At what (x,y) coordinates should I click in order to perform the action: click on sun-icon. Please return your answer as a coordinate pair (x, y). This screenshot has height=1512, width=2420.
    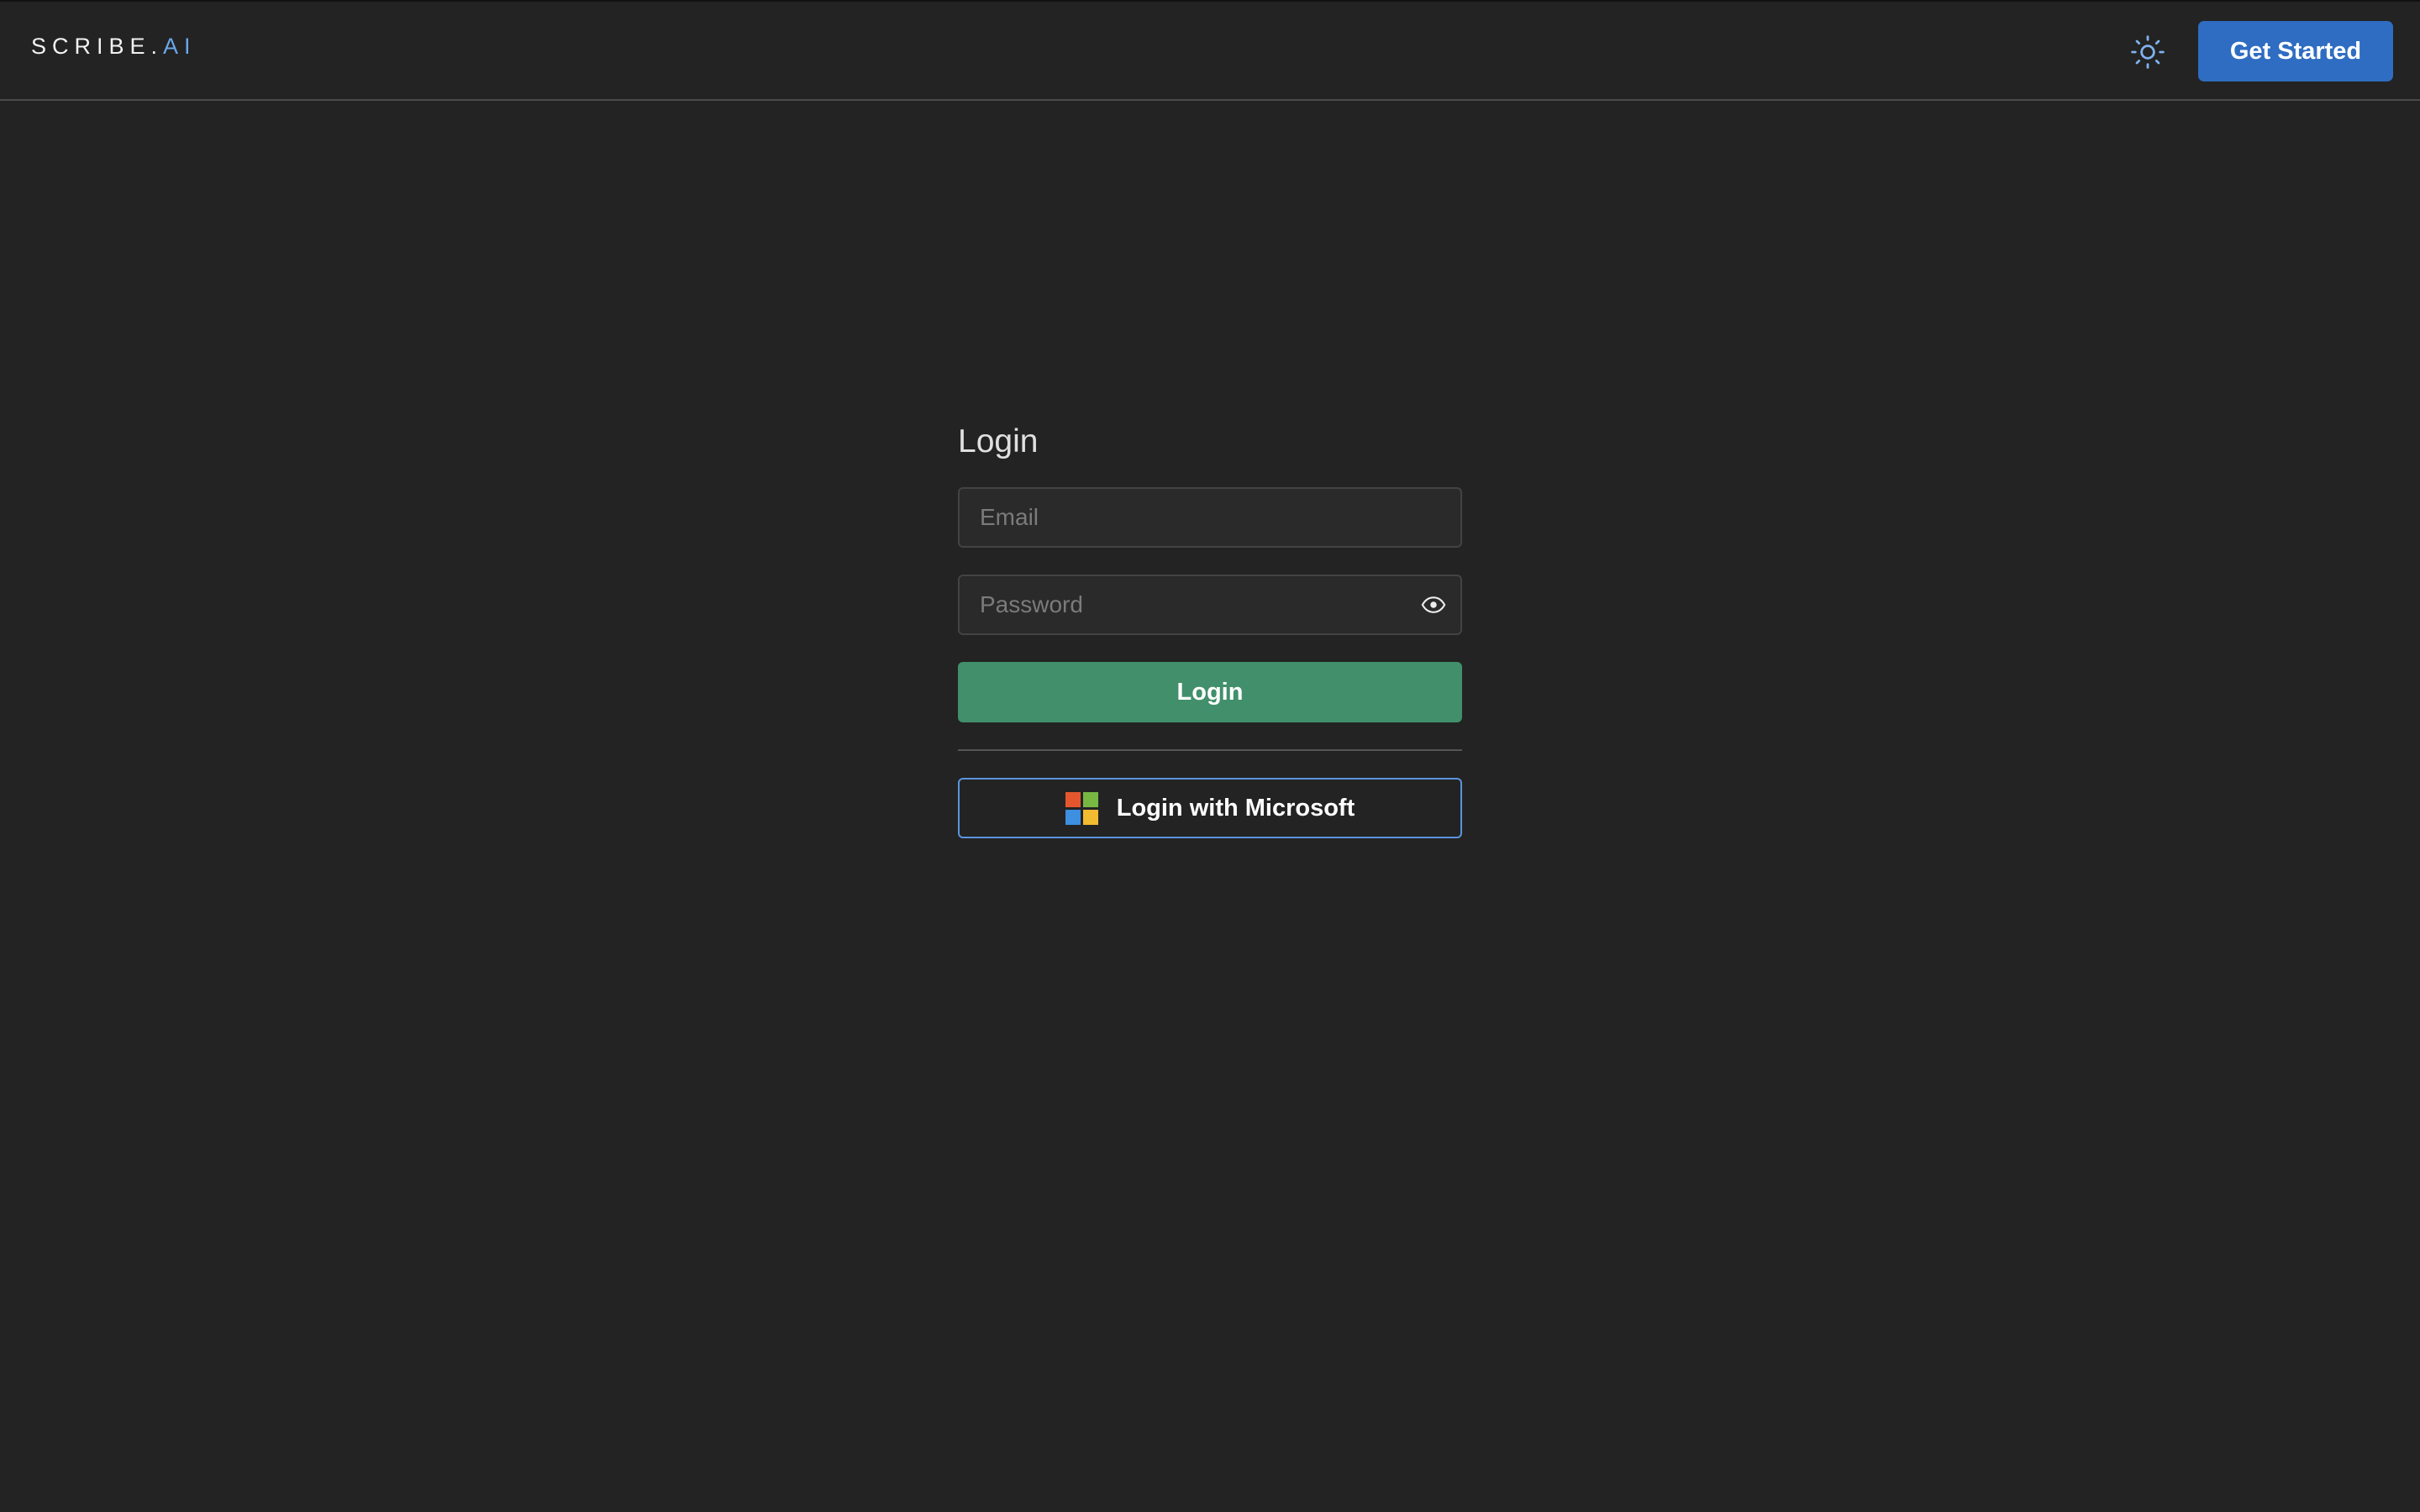
    Looking at the image, I should click on (2148, 52).